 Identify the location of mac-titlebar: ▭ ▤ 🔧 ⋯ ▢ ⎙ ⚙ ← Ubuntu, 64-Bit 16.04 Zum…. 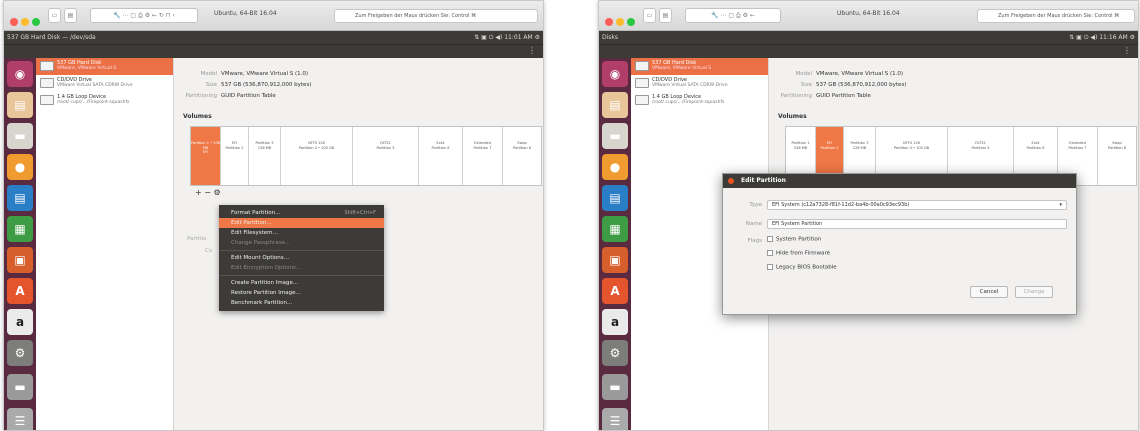
(868, 16).